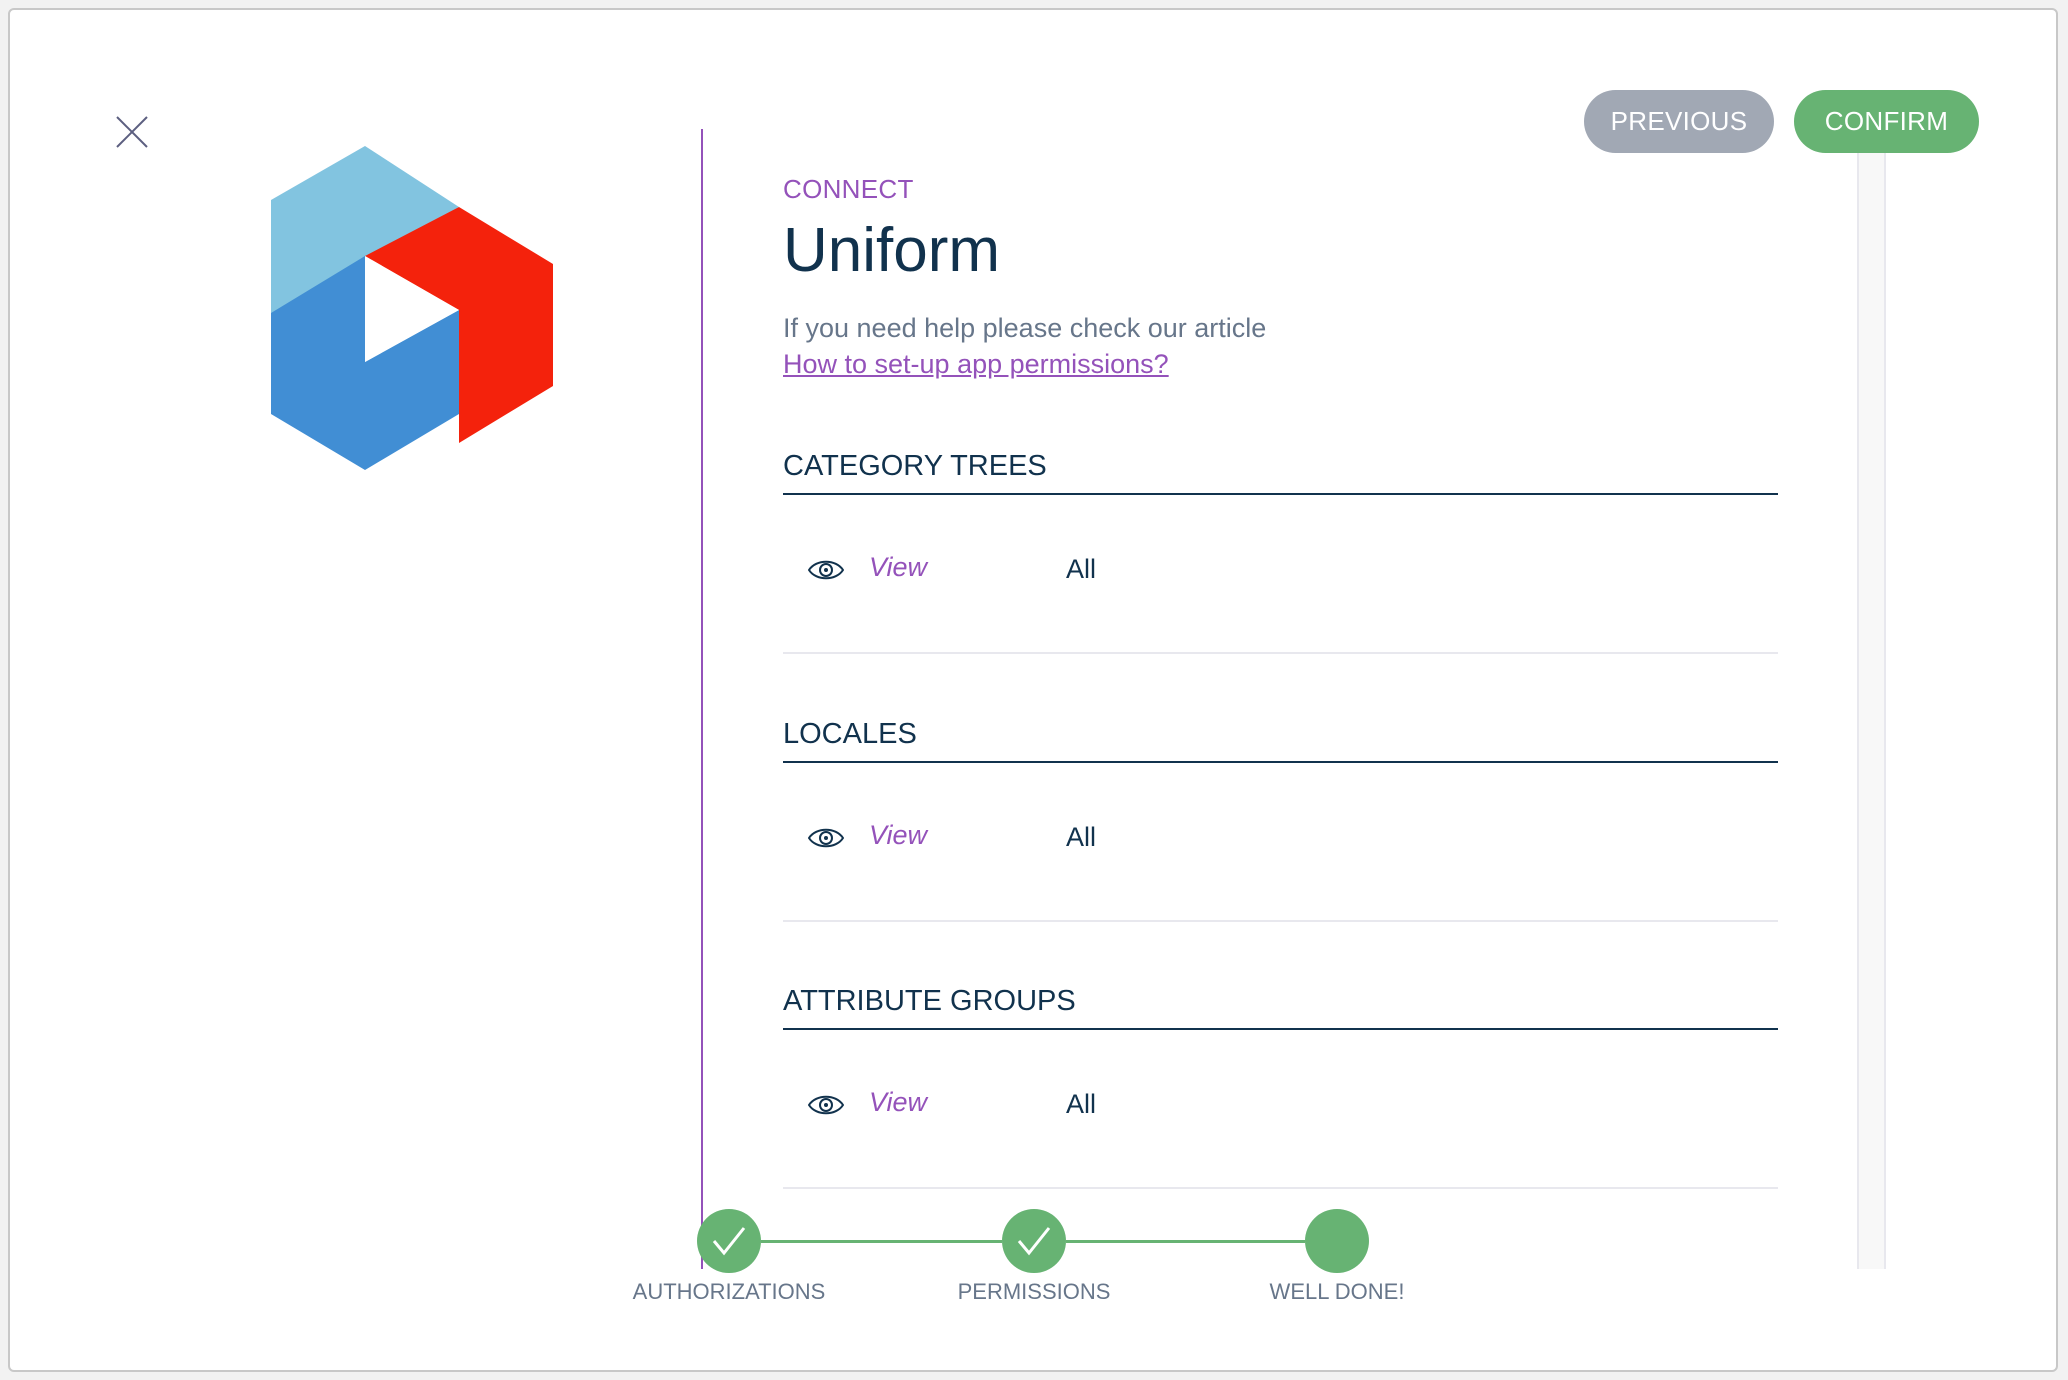 Image resolution: width=2068 pixels, height=1380 pixels. I want to click on step-permissions, so click(1034, 1241).